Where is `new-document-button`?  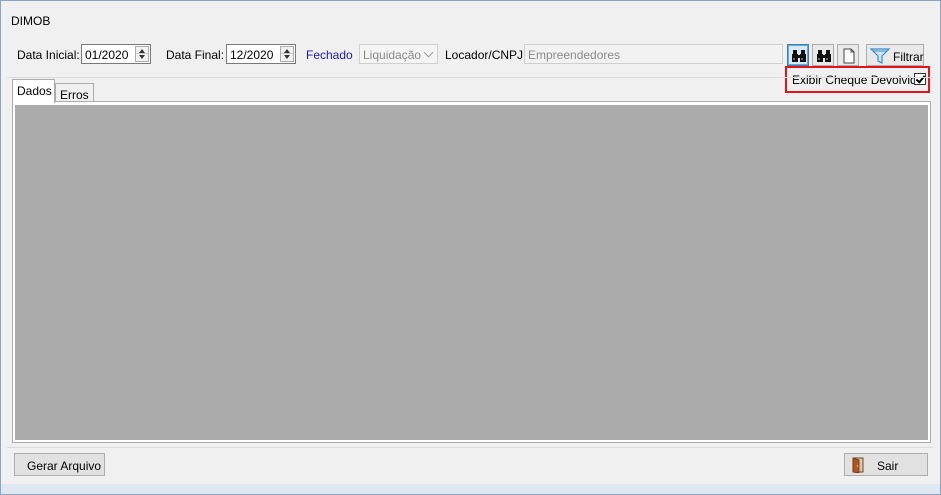
new-document-button is located at coordinates (848, 55).